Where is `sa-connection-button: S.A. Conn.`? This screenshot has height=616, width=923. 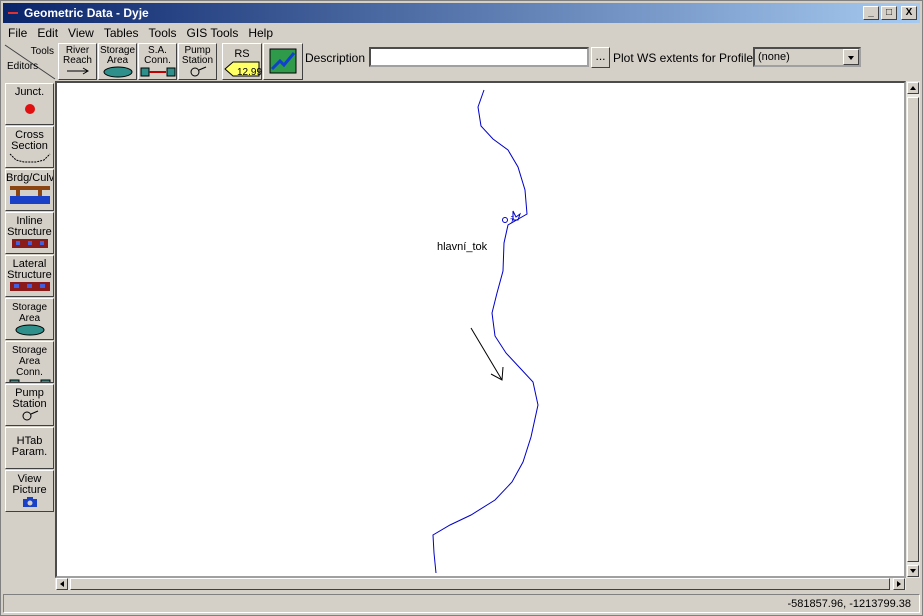
sa-connection-button: S.A. Conn. is located at coordinates (157, 61).